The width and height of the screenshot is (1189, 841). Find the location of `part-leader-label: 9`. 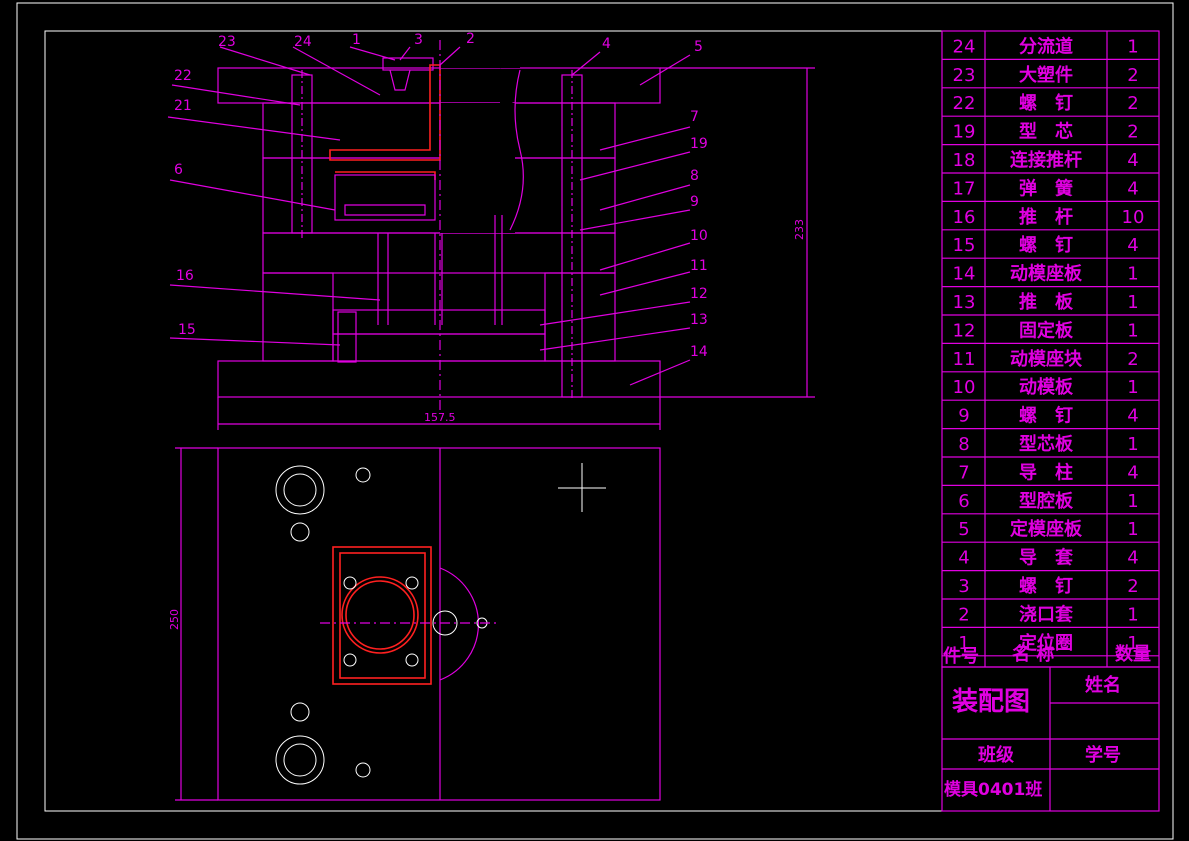

part-leader-label: 9 is located at coordinates (694, 202).